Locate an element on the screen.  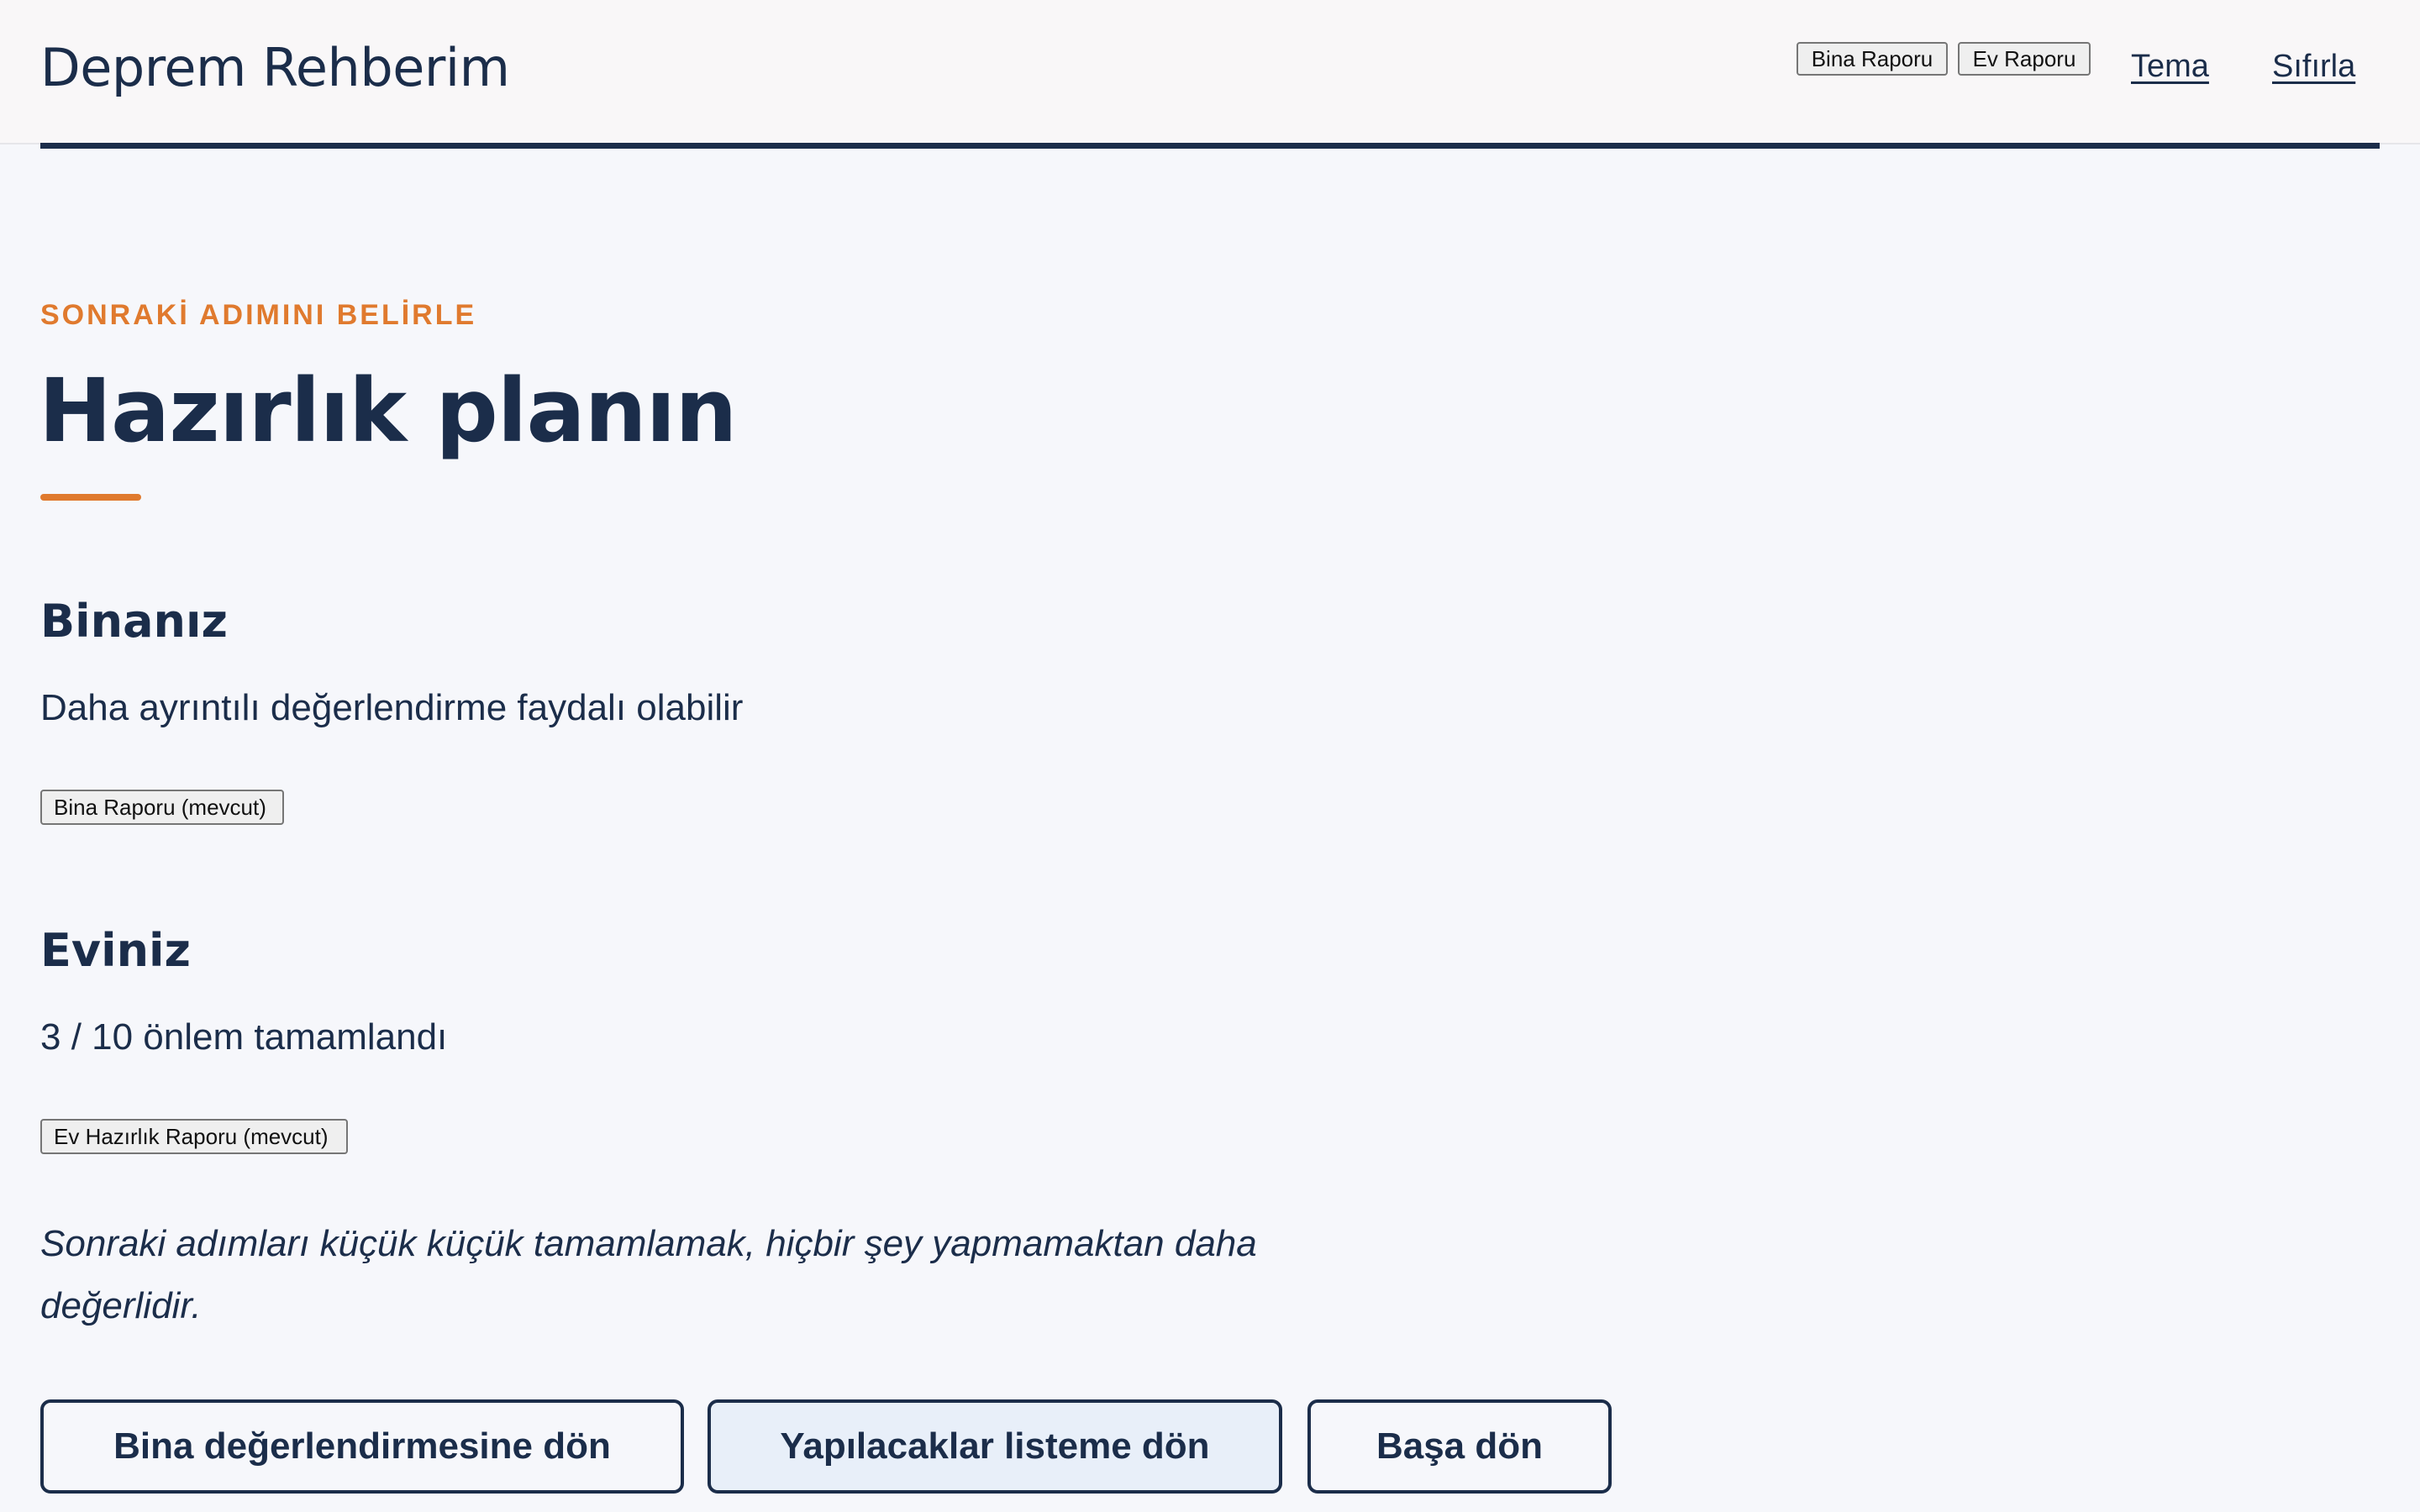
building-section-title: Binanız is located at coordinates (134, 621).